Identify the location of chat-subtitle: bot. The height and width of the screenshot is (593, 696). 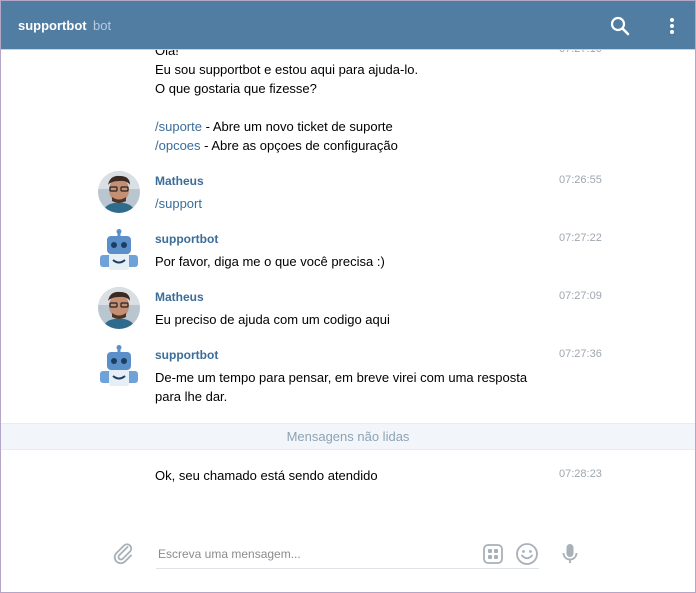
(102, 25).